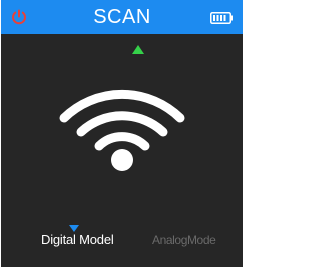 Image resolution: width=320 pixels, height=267 pixels. Describe the element at coordinates (74, 225) in the screenshot. I see `mode-selection-indicator-icon` at that location.